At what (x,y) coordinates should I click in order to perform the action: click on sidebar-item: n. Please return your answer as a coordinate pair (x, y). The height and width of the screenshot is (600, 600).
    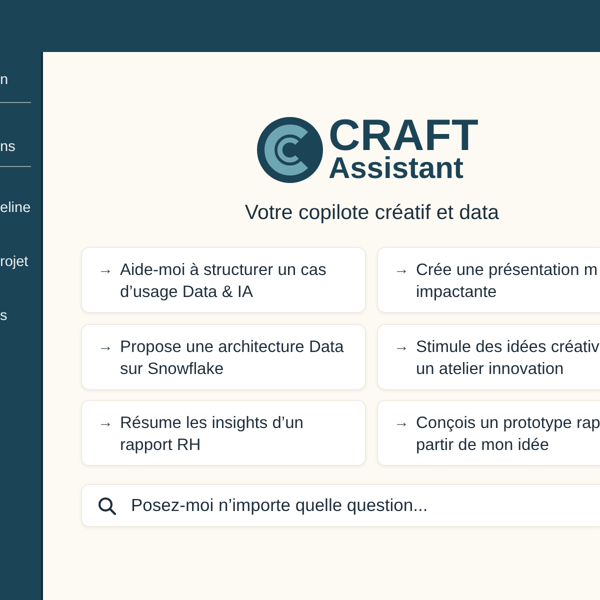
    Looking at the image, I should click on (4, 80).